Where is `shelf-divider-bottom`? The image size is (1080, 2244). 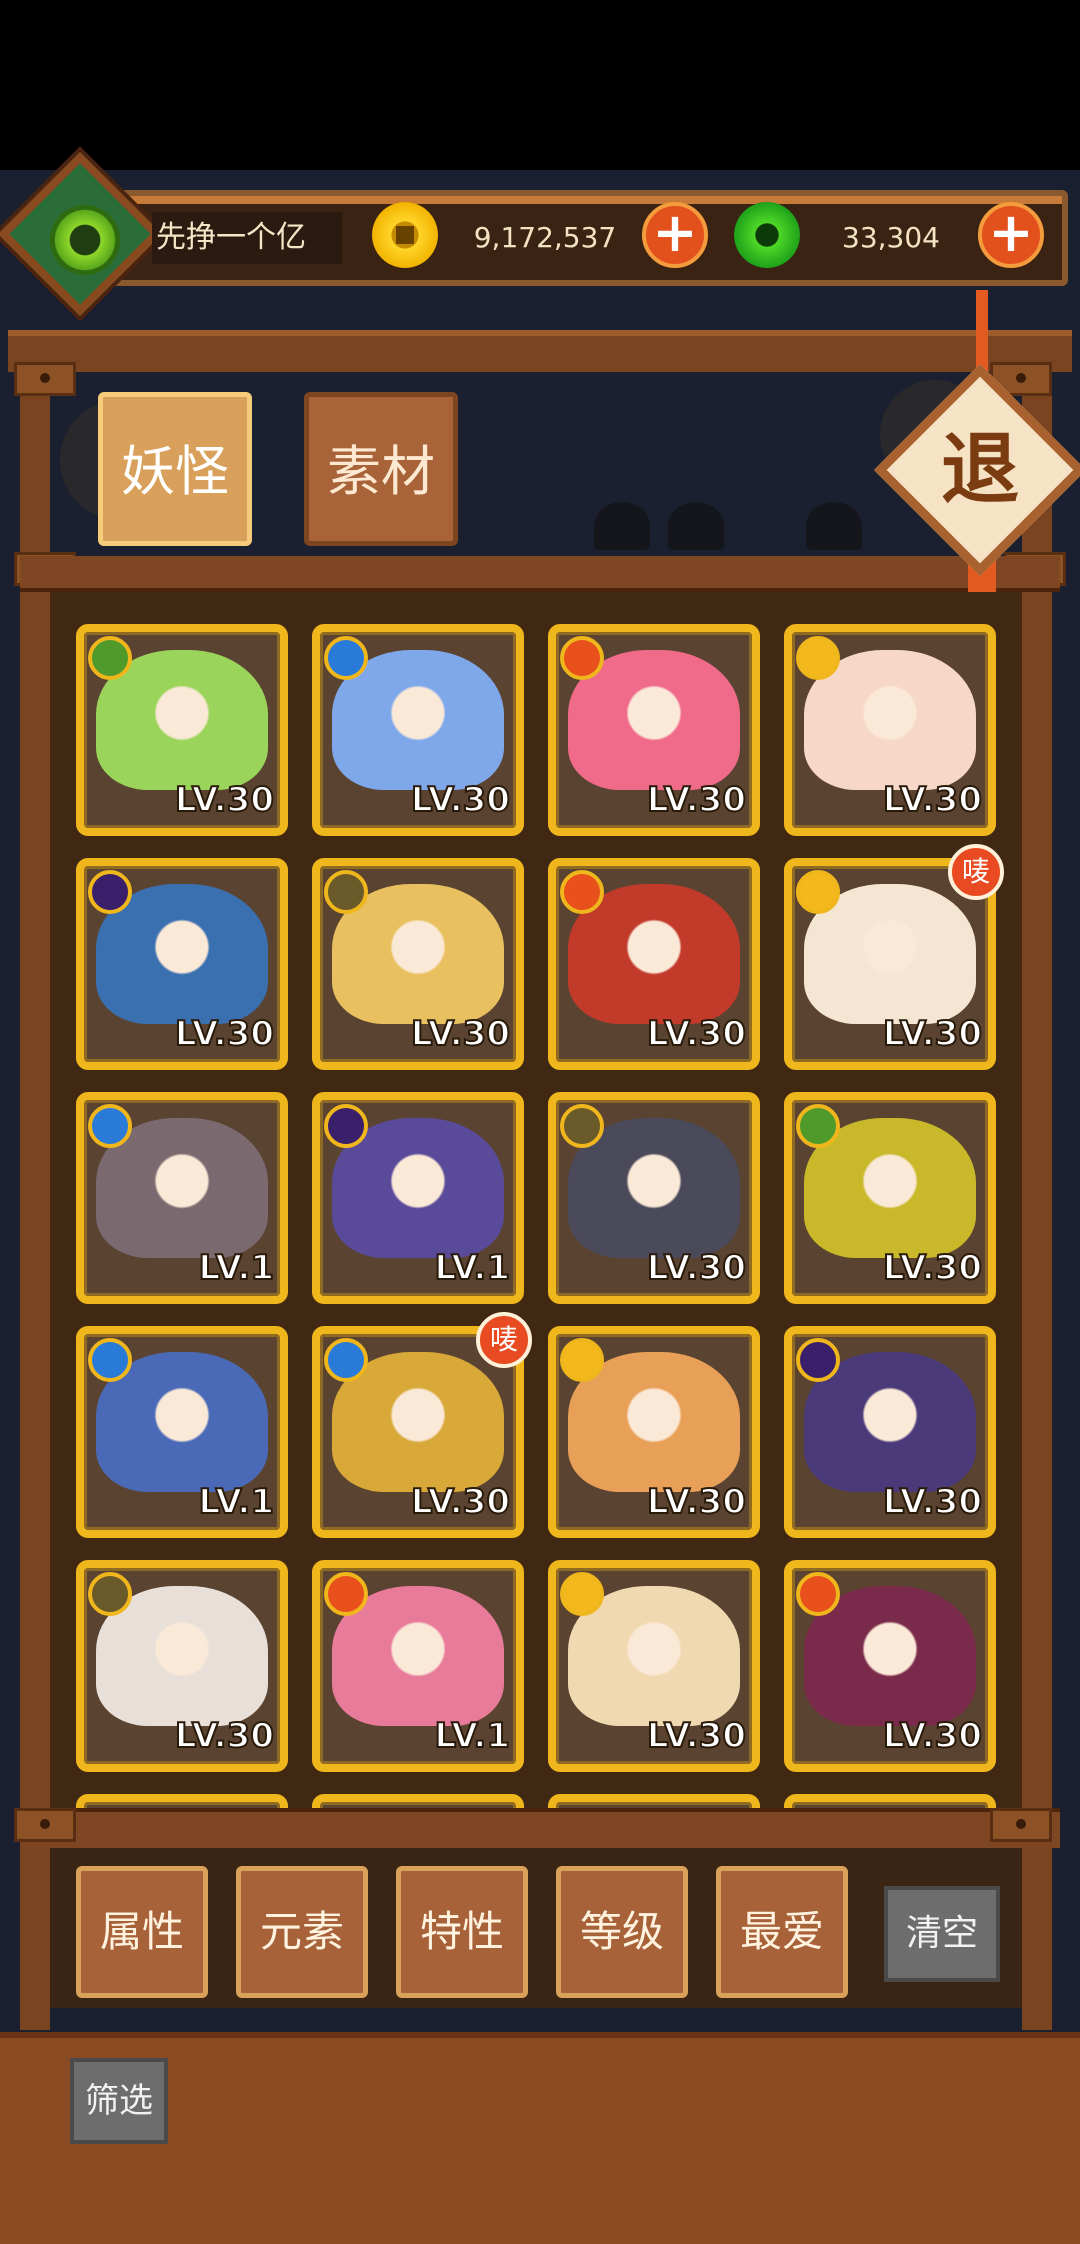
shelf-divider-bottom is located at coordinates (540, 1828).